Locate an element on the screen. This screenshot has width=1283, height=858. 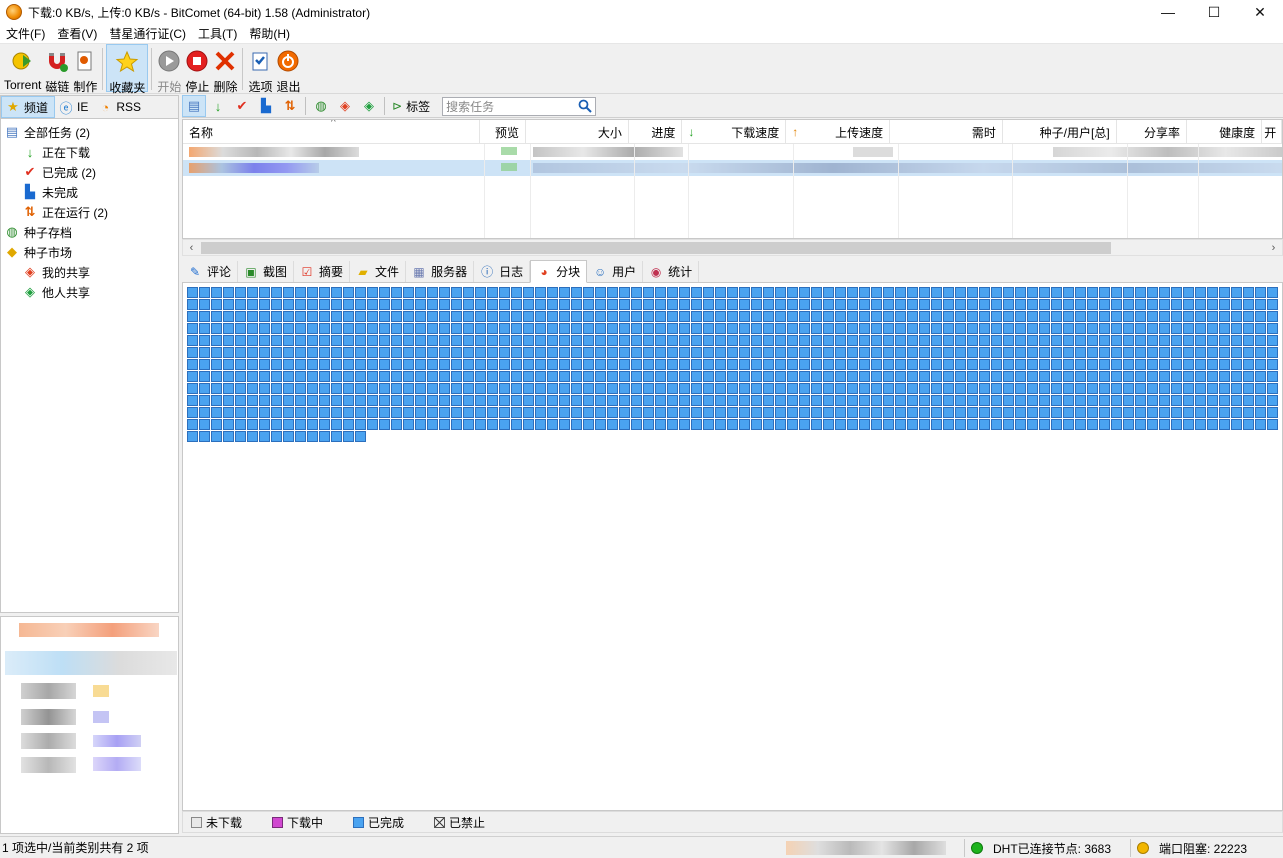
tab-trackers: ▦ 服务器 is located at coordinates (440, 271).